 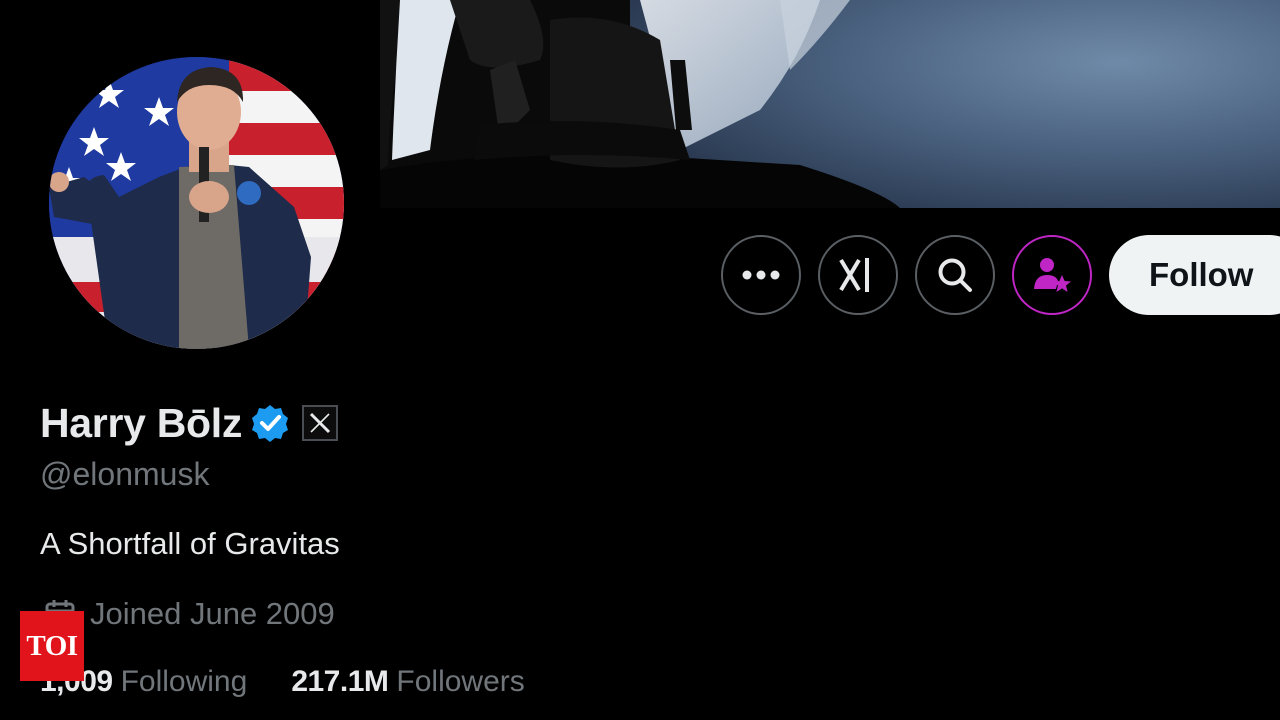 I want to click on followers-count: 217.1M, so click(x=340, y=681).